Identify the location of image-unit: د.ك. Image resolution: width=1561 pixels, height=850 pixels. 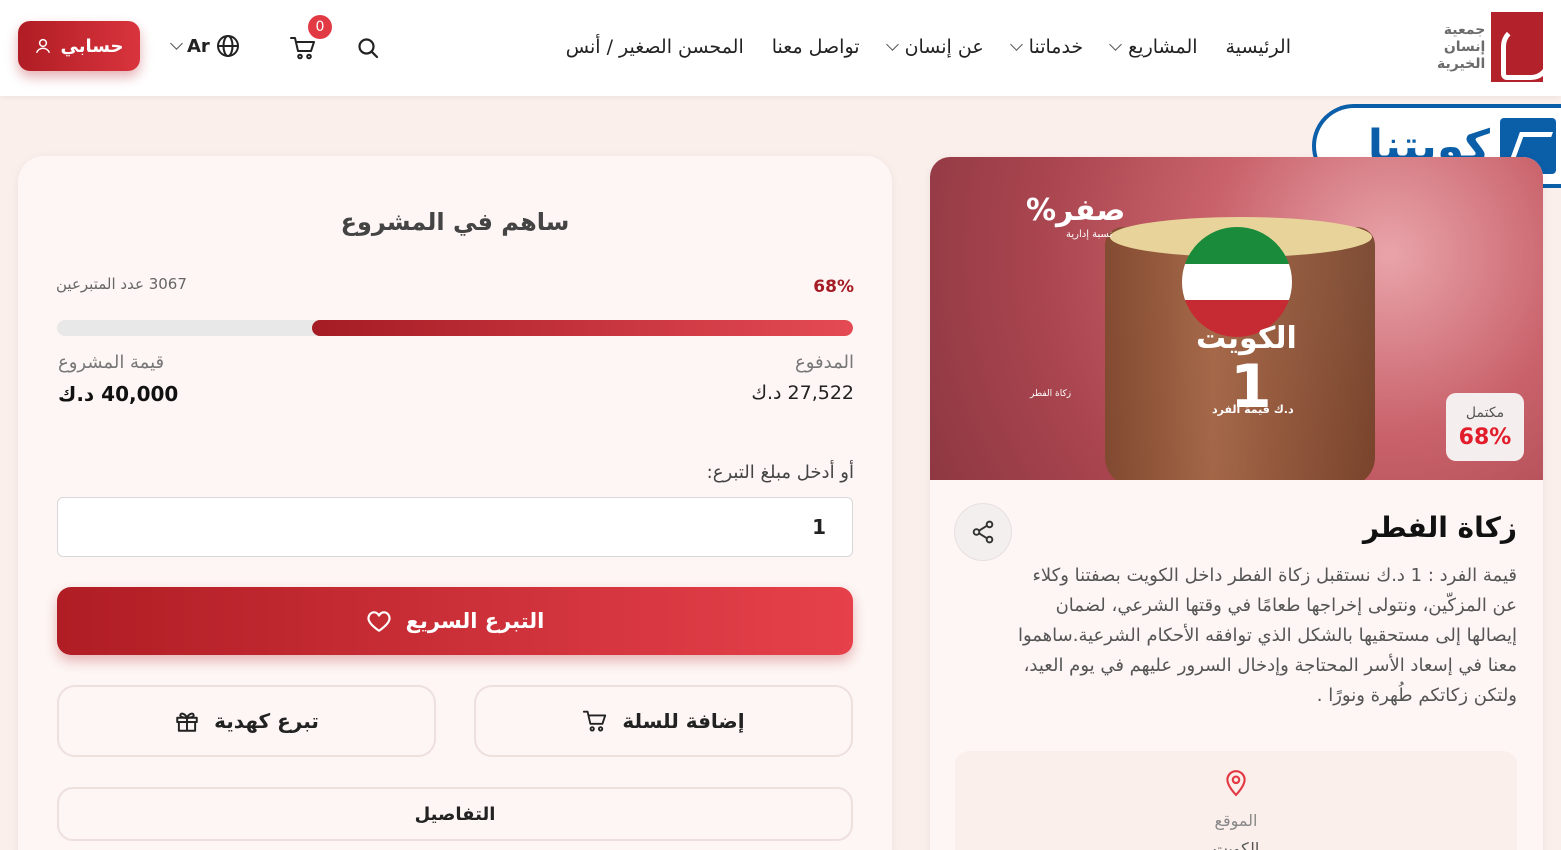
(1283, 409).